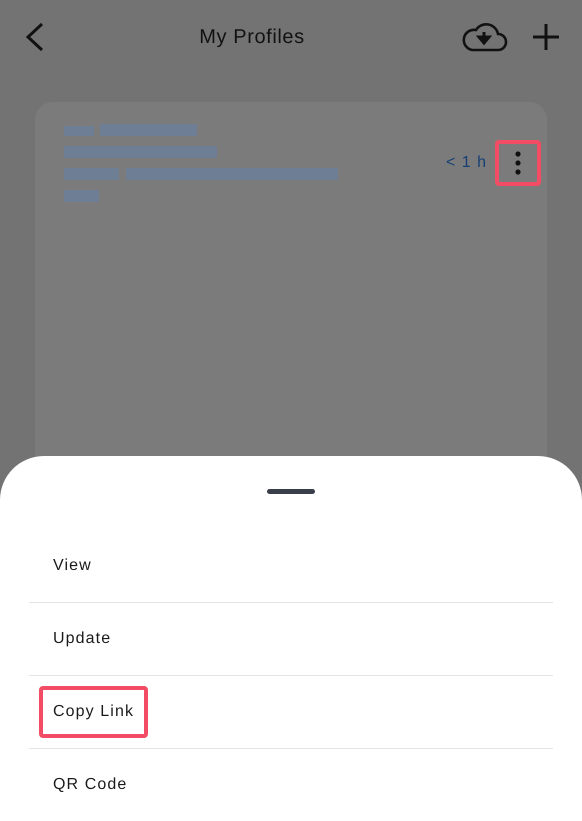 This screenshot has width=582, height=821. I want to click on menu-item: Copy Link, so click(93, 712).